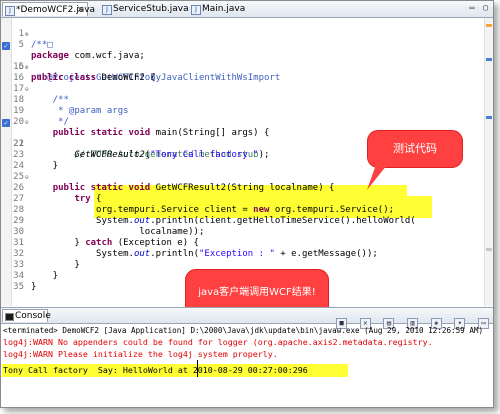 This screenshot has width=500, height=414. Describe the element at coordinates (241, 188) in the screenshot. I see `code-line: 26 try {` at that location.